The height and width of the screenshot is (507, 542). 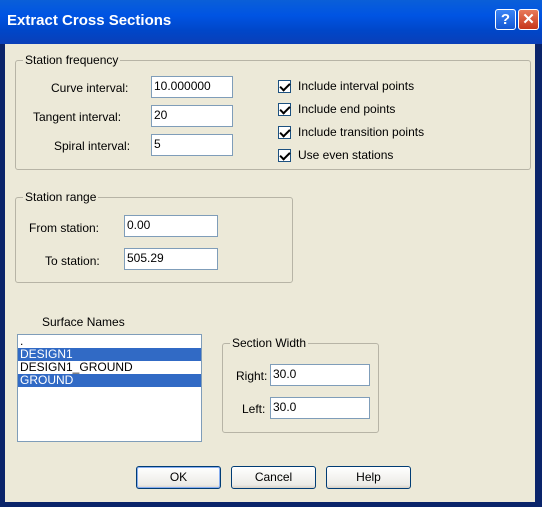 What do you see at coordinates (252, 376) in the screenshot?
I see `right-label: Right:` at bounding box center [252, 376].